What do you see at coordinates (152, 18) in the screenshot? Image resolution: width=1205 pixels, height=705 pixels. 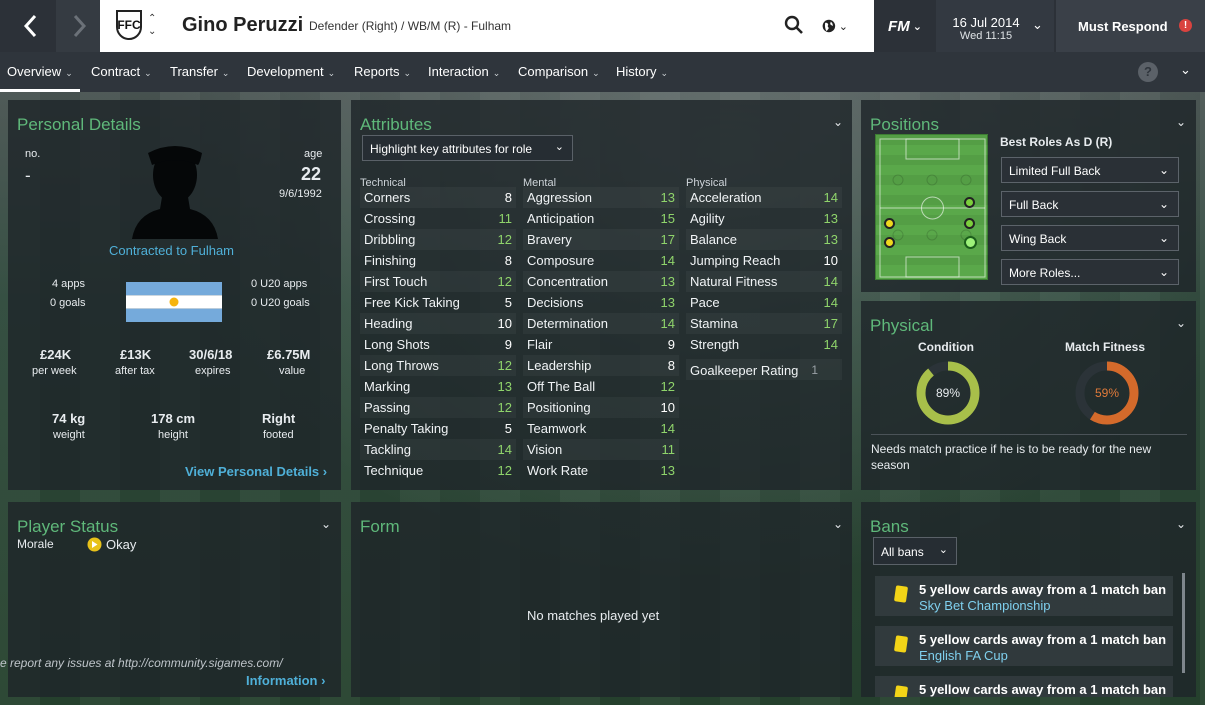 I see `chevron-up-icon: ⌃` at bounding box center [152, 18].